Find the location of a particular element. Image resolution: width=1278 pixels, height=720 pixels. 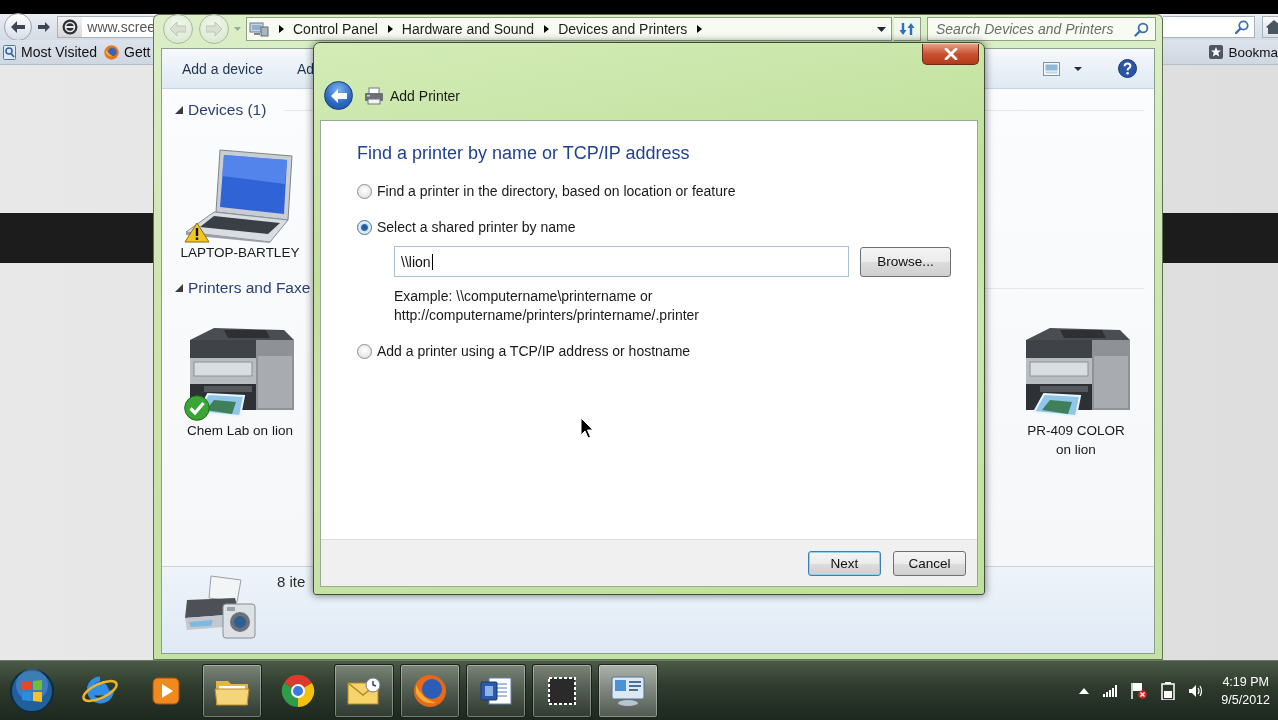

radio-option: Find a printer in the directory, based on location or feature is located at coordinates (657, 191).